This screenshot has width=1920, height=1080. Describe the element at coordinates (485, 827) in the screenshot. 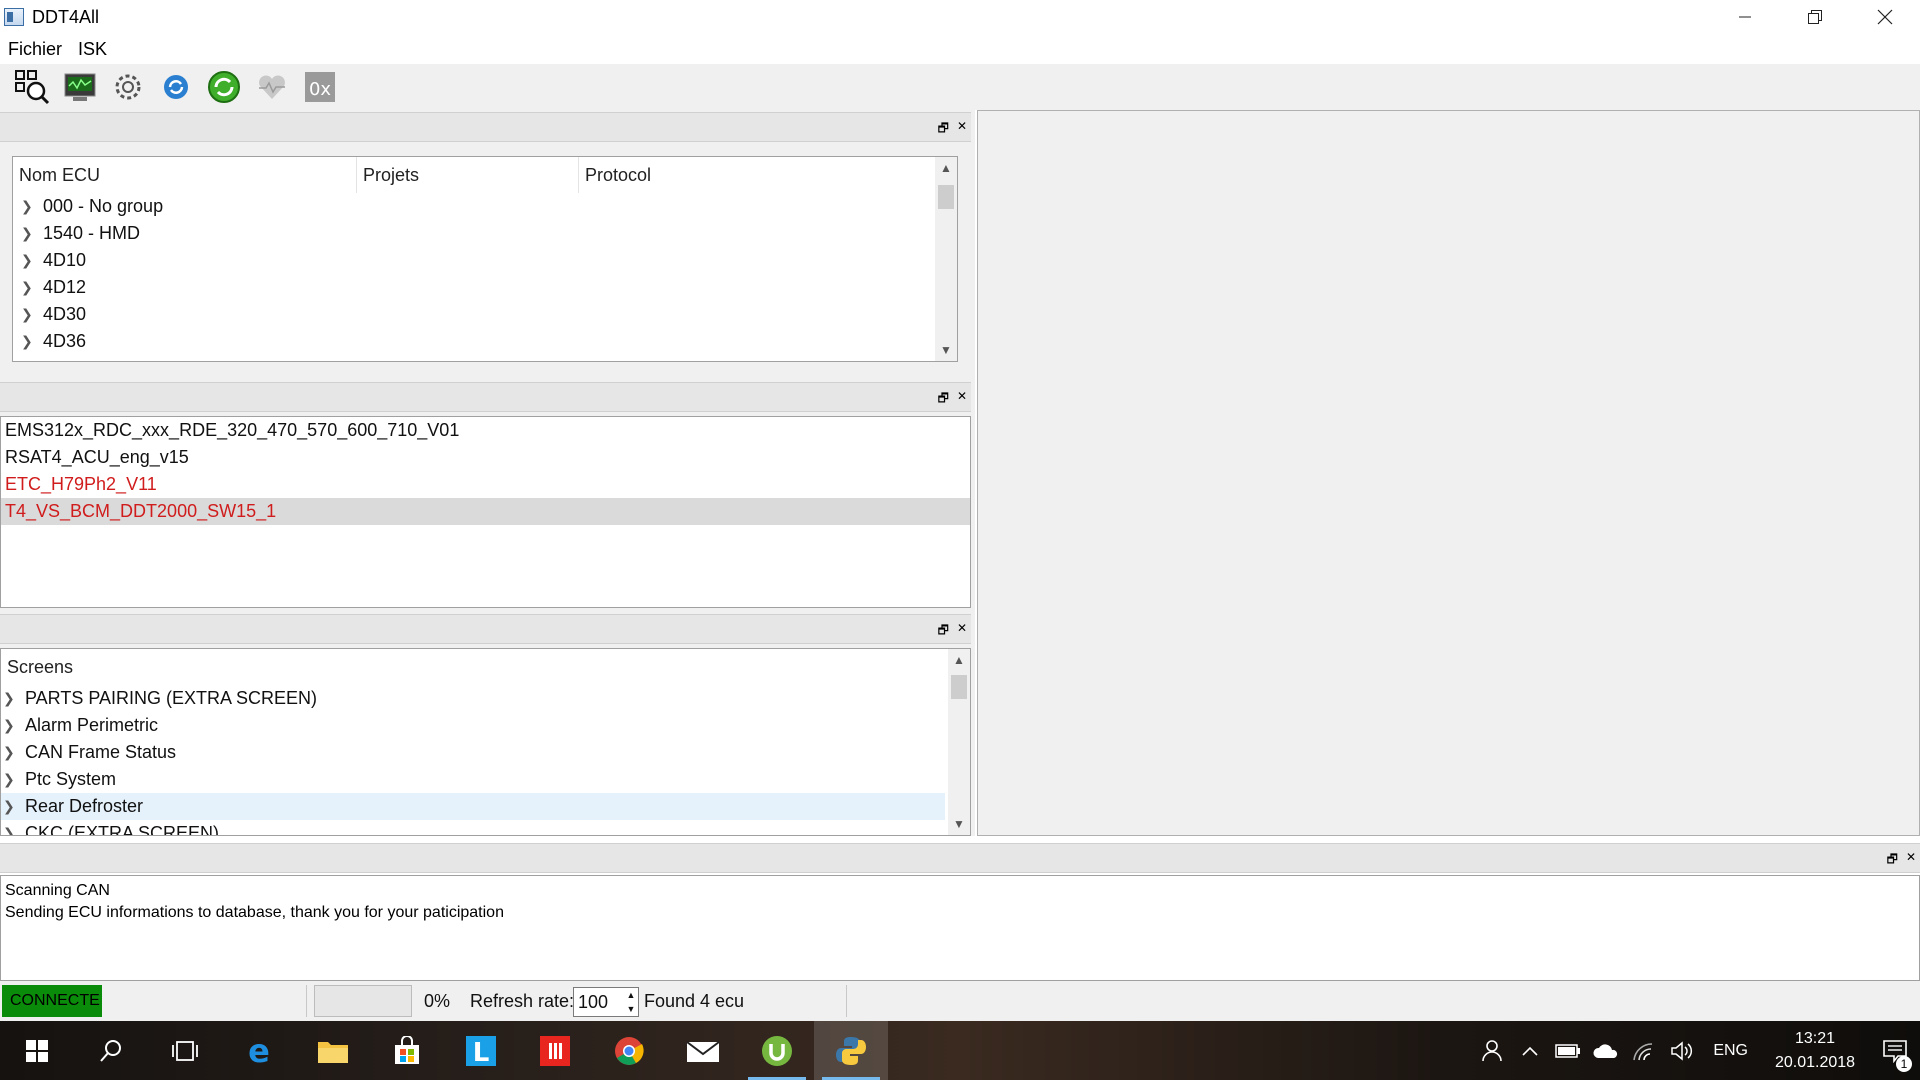

I see `tree-item: ❯ CKC (EXTRA SCREEN)` at that location.